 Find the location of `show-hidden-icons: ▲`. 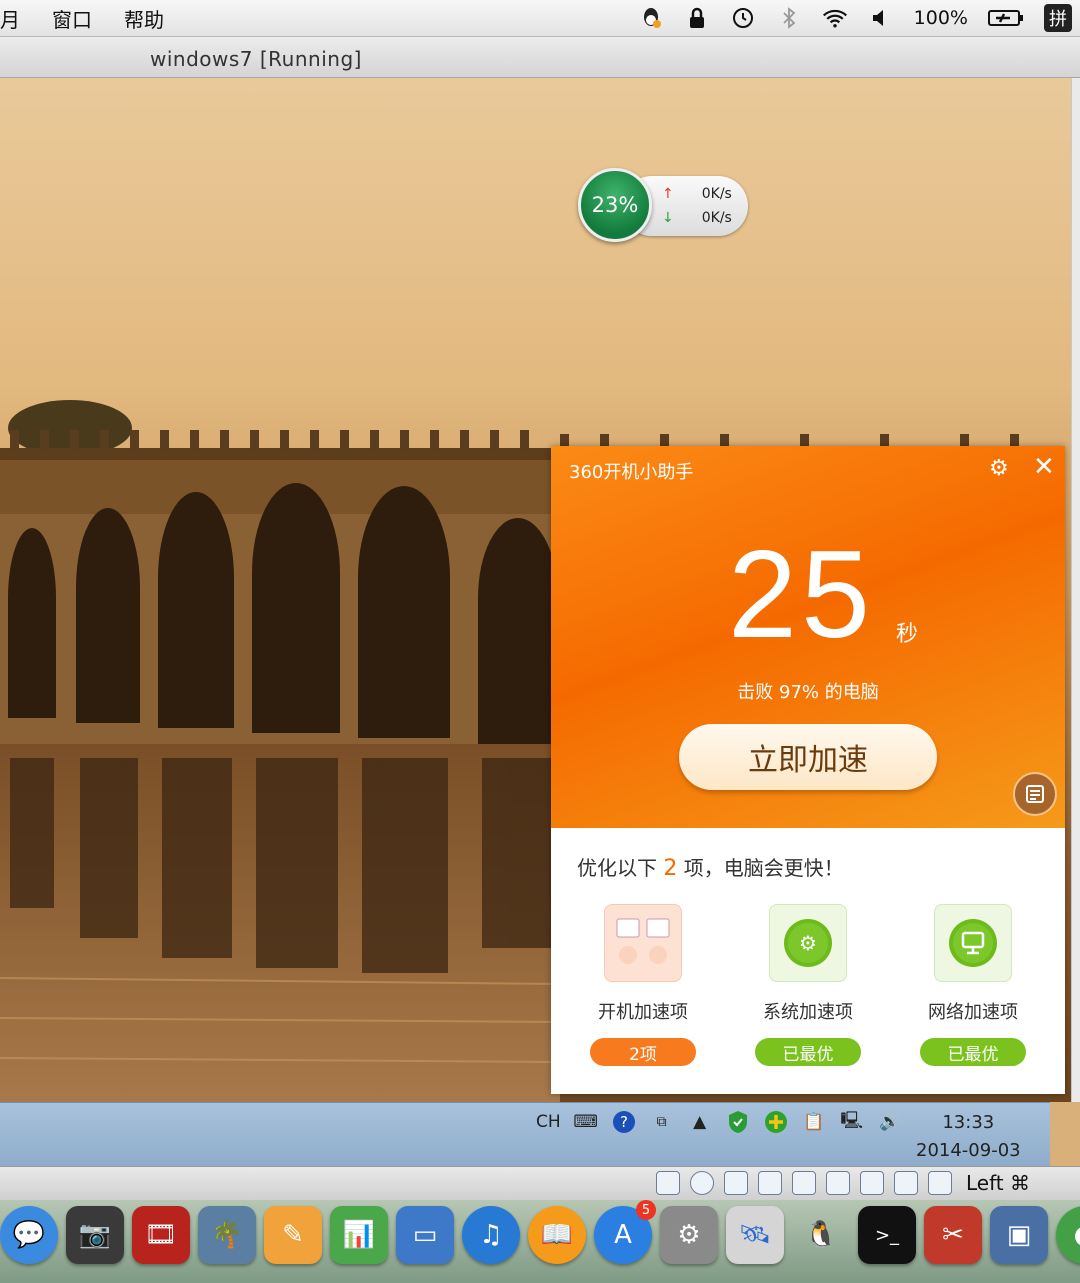

show-hidden-icons: ▲ is located at coordinates (700, 1122).